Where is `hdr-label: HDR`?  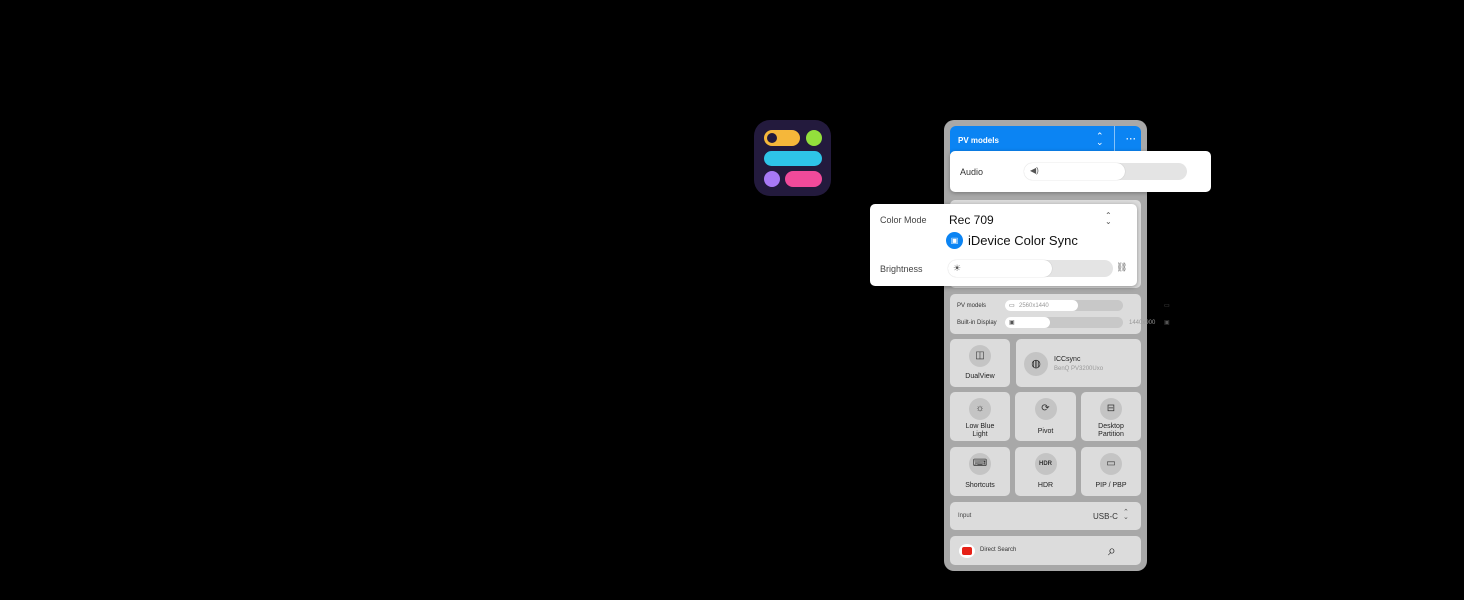
hdr-label: HDR is located at coordinates (1045, 485).